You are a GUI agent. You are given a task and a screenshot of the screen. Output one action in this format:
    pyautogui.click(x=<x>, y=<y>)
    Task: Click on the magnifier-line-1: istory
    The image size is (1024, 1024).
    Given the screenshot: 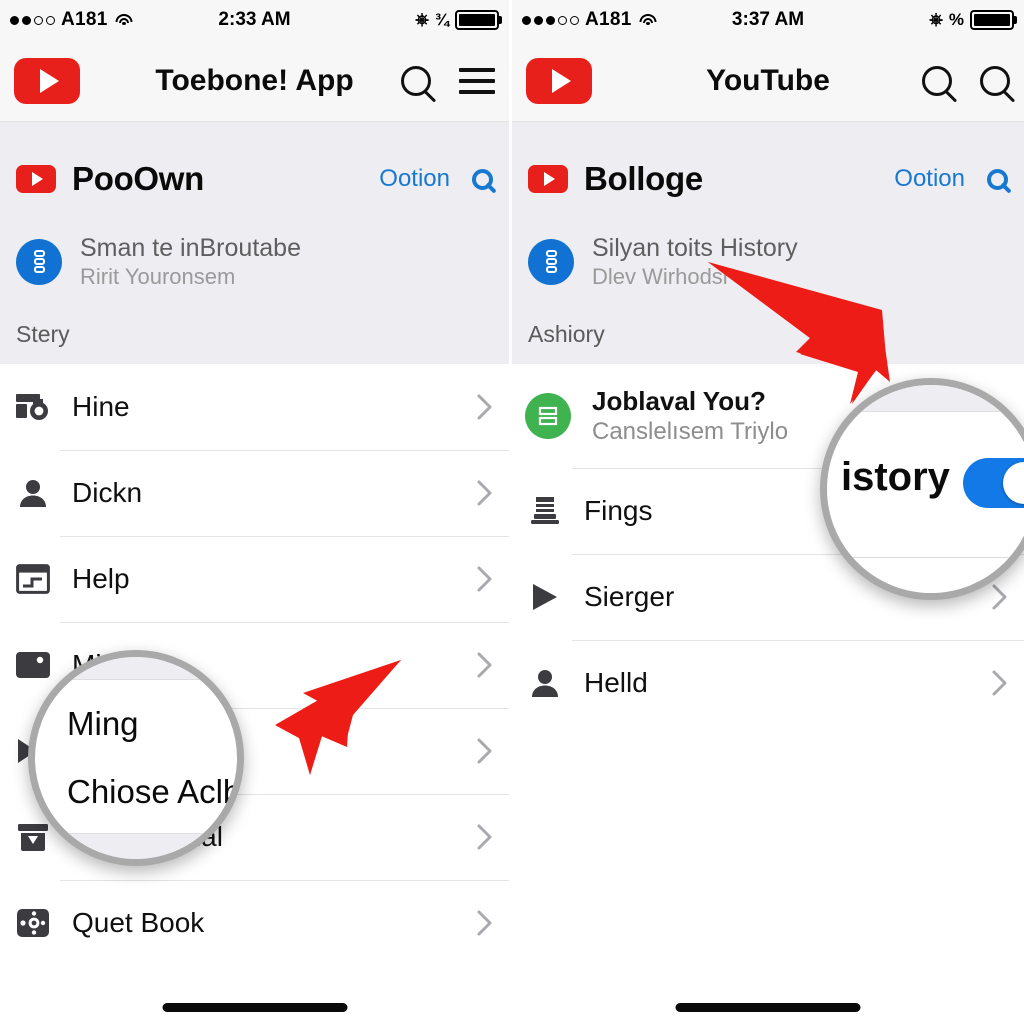 What is the action you would take?
    pyautogui.click(x=895, y=477)
    